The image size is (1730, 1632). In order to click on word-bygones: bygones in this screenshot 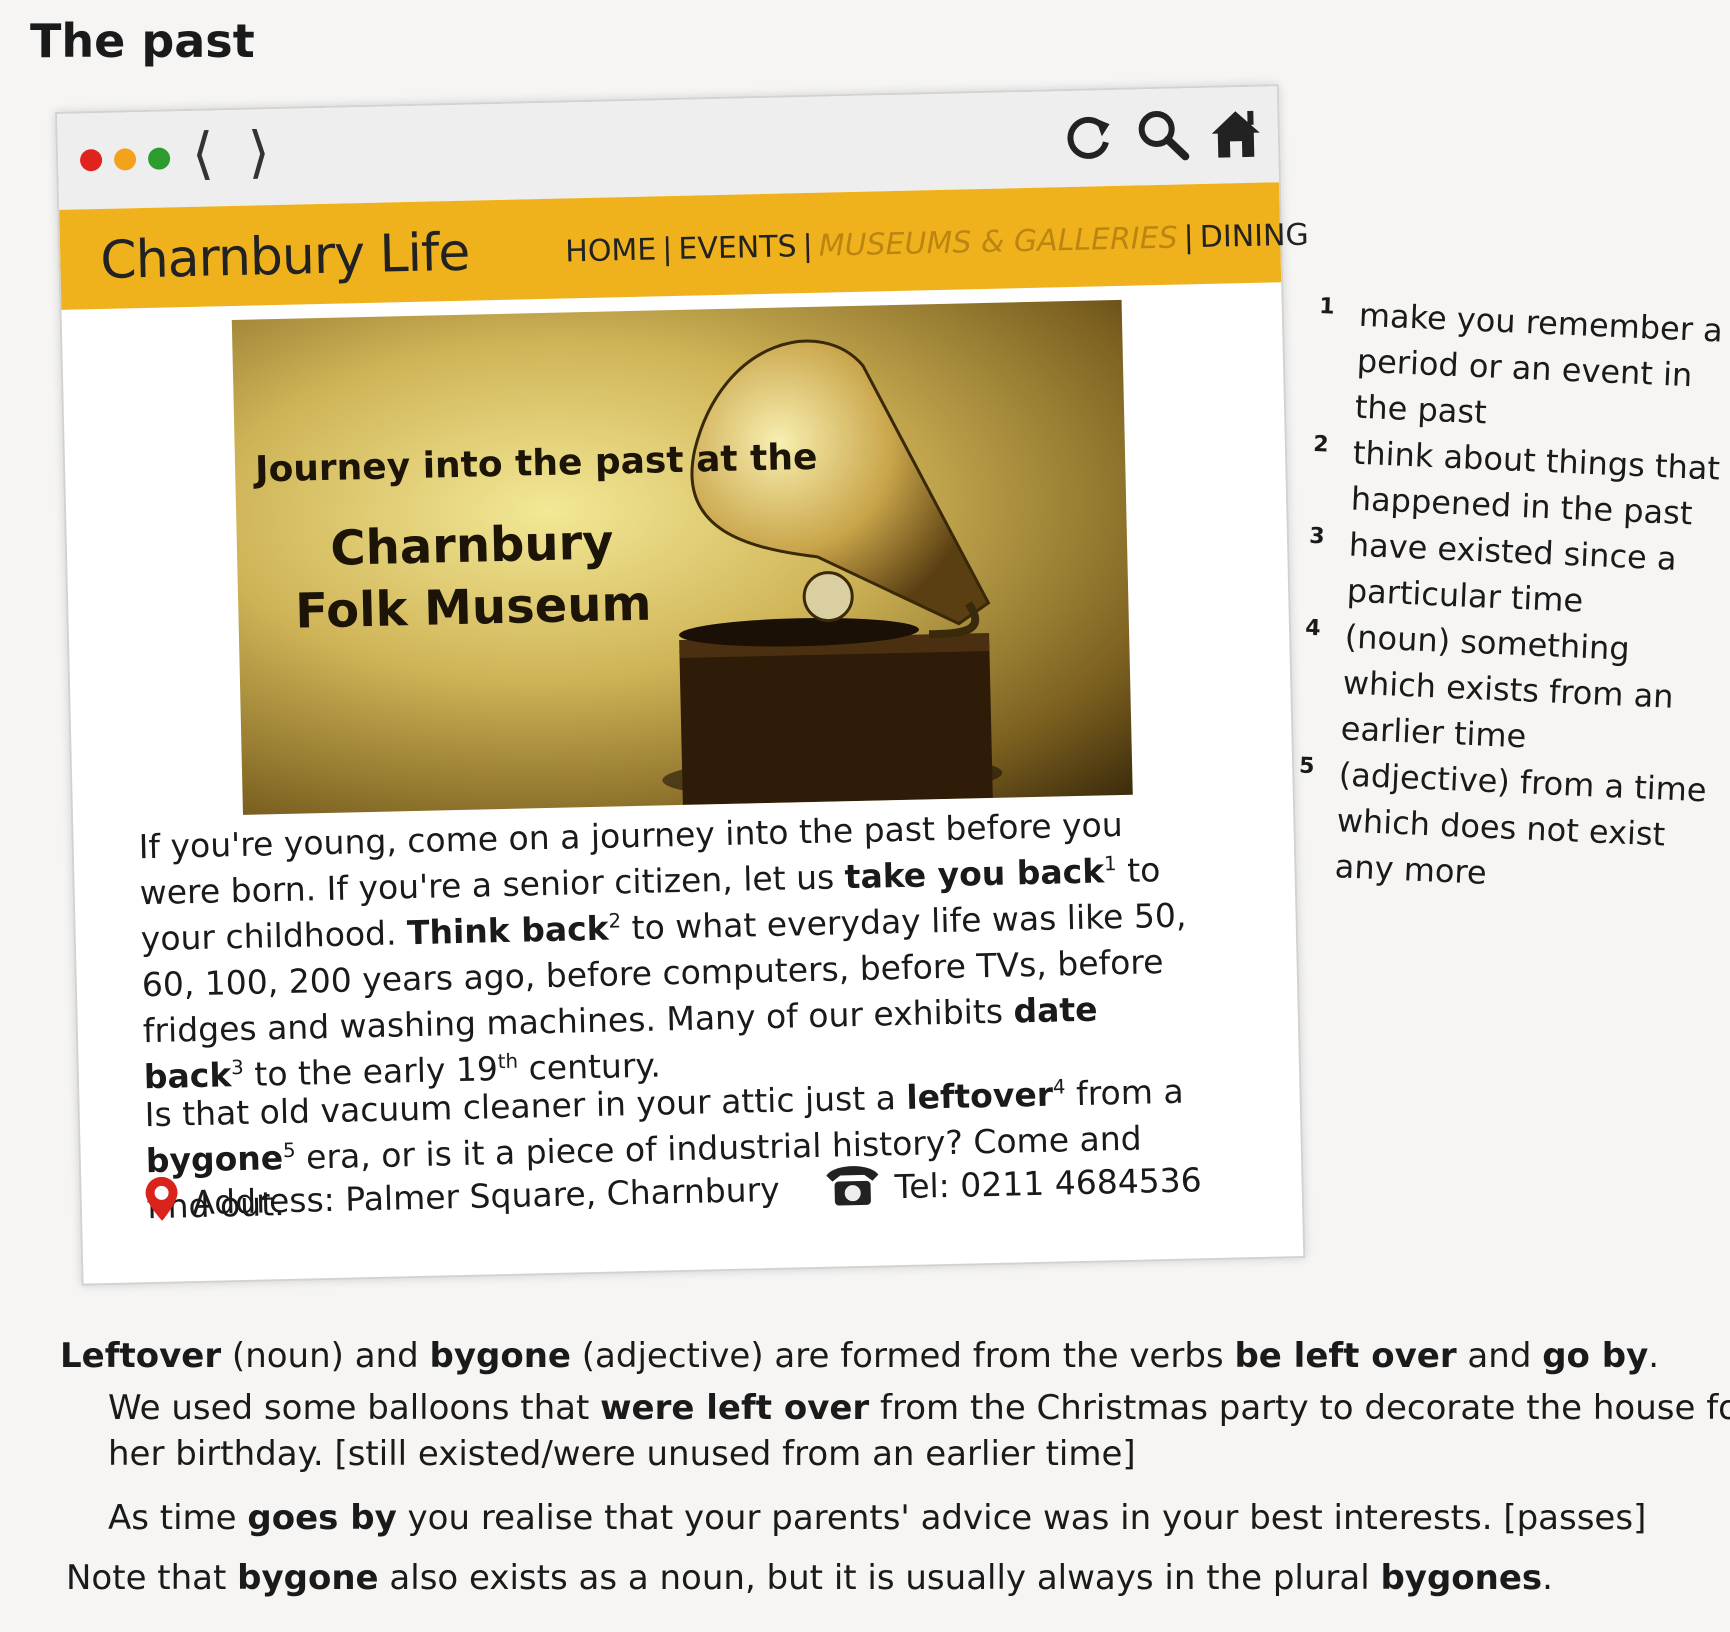, I will do `click(1461, 1578)`.